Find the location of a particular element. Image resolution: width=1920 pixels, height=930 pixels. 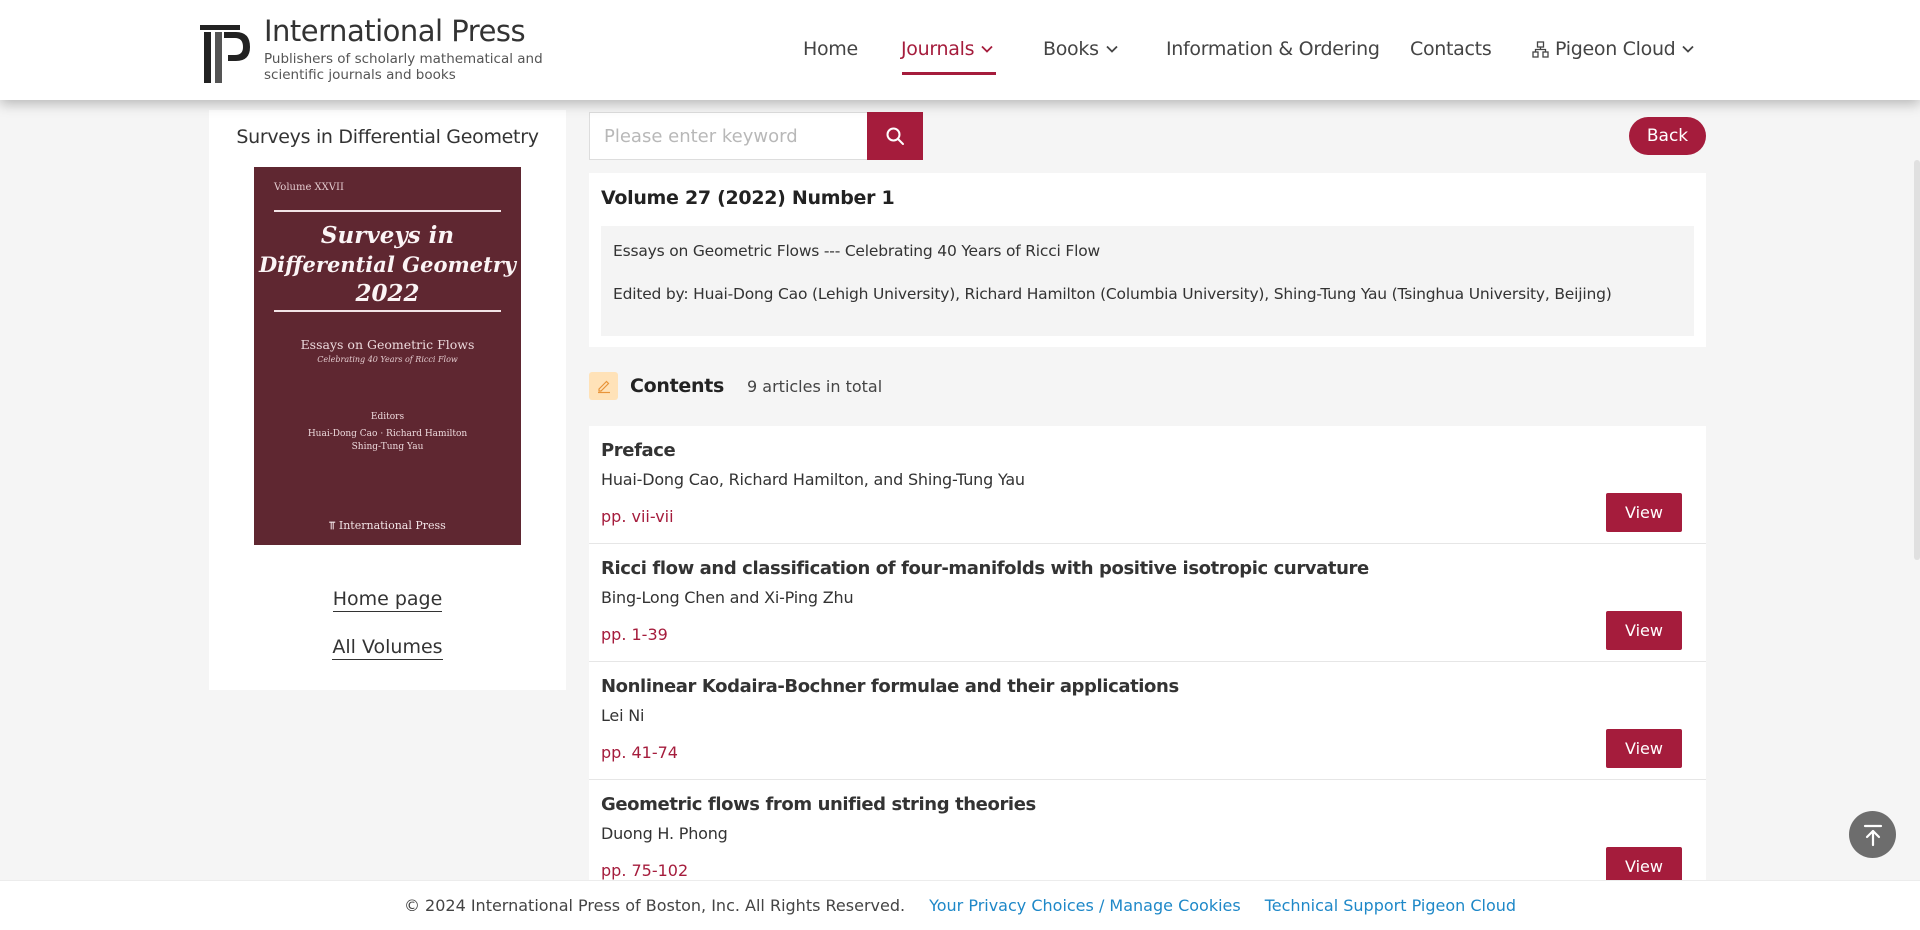

page-scrollbar is located at coordinates (1917, 360).